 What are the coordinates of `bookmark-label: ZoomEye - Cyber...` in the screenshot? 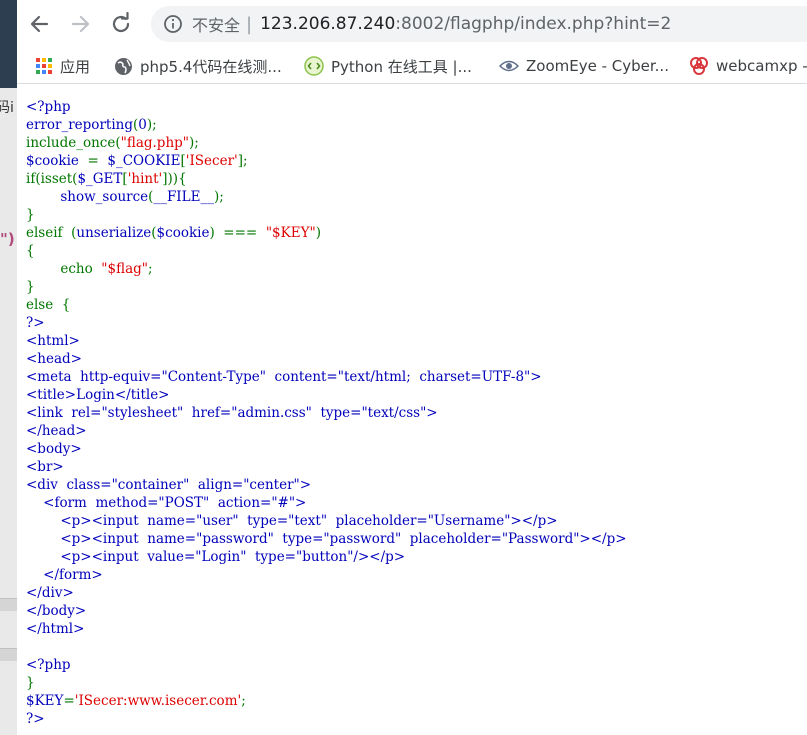 It's located at (597, 66).